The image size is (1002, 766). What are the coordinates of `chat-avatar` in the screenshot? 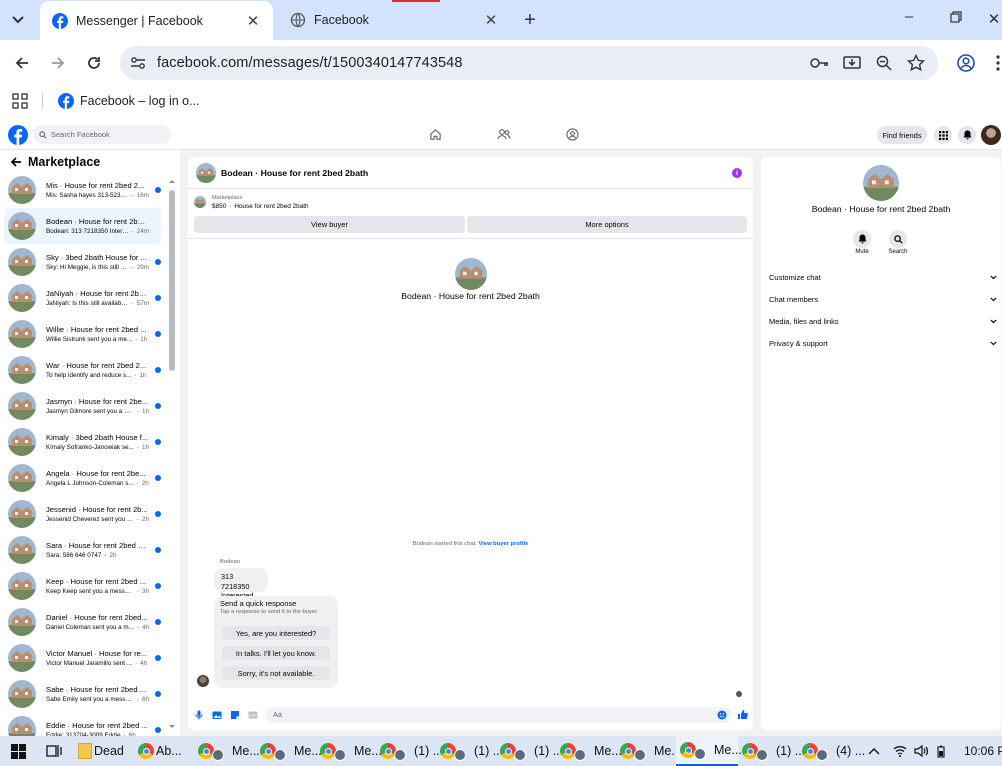 It's located at (206, 172).